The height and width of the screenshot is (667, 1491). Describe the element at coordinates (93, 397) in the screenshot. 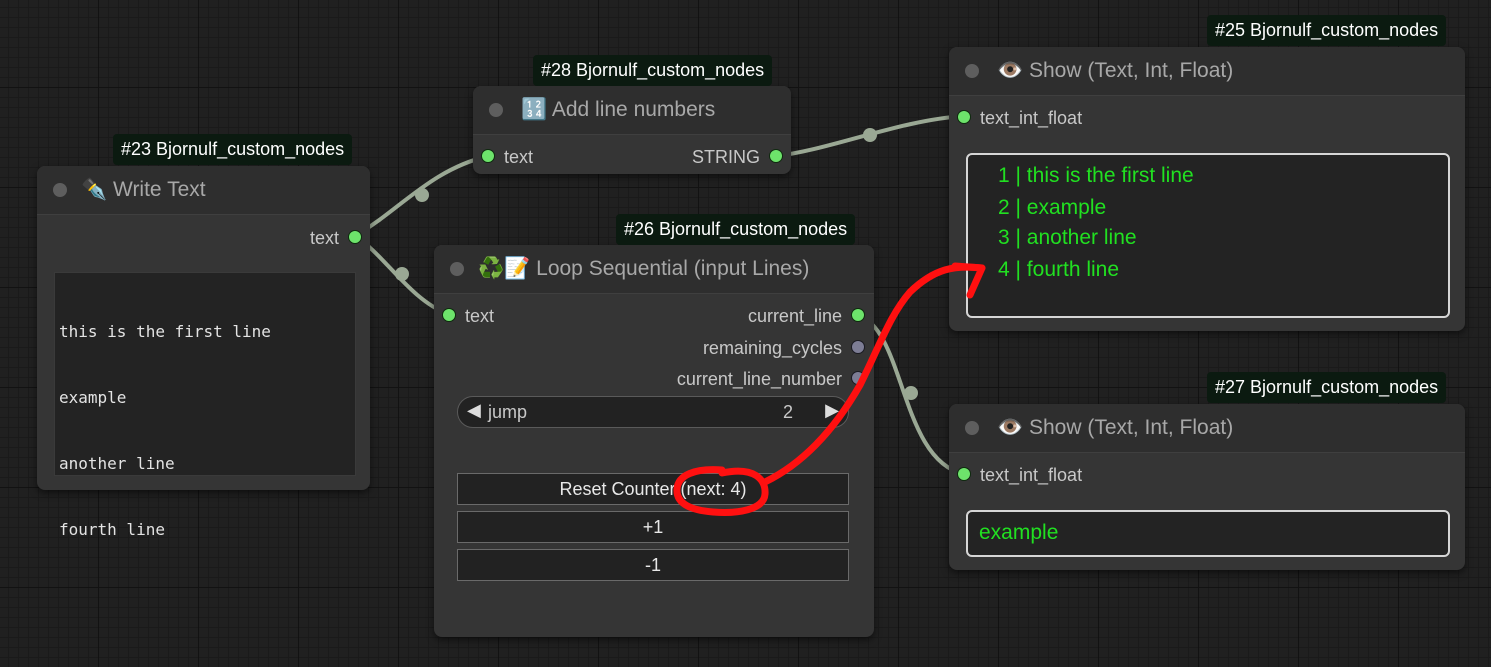

I see `text-line: example` at that location.